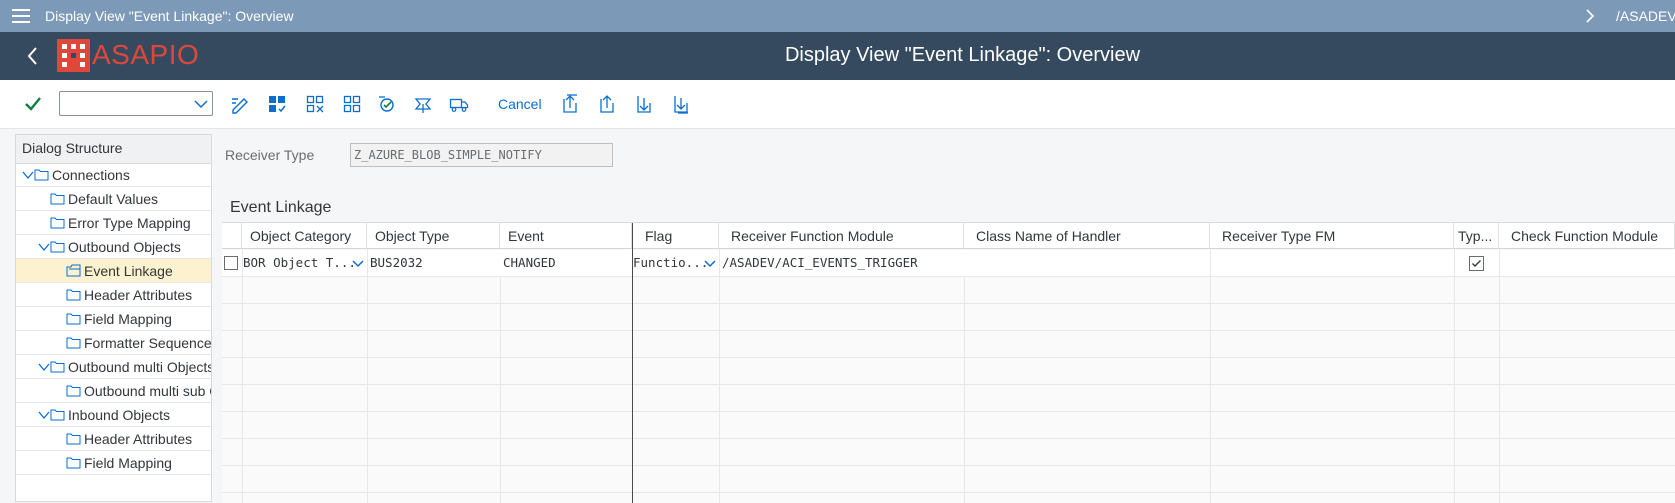  I want to click on tree-item-label: Default Values, so click(113, 199).